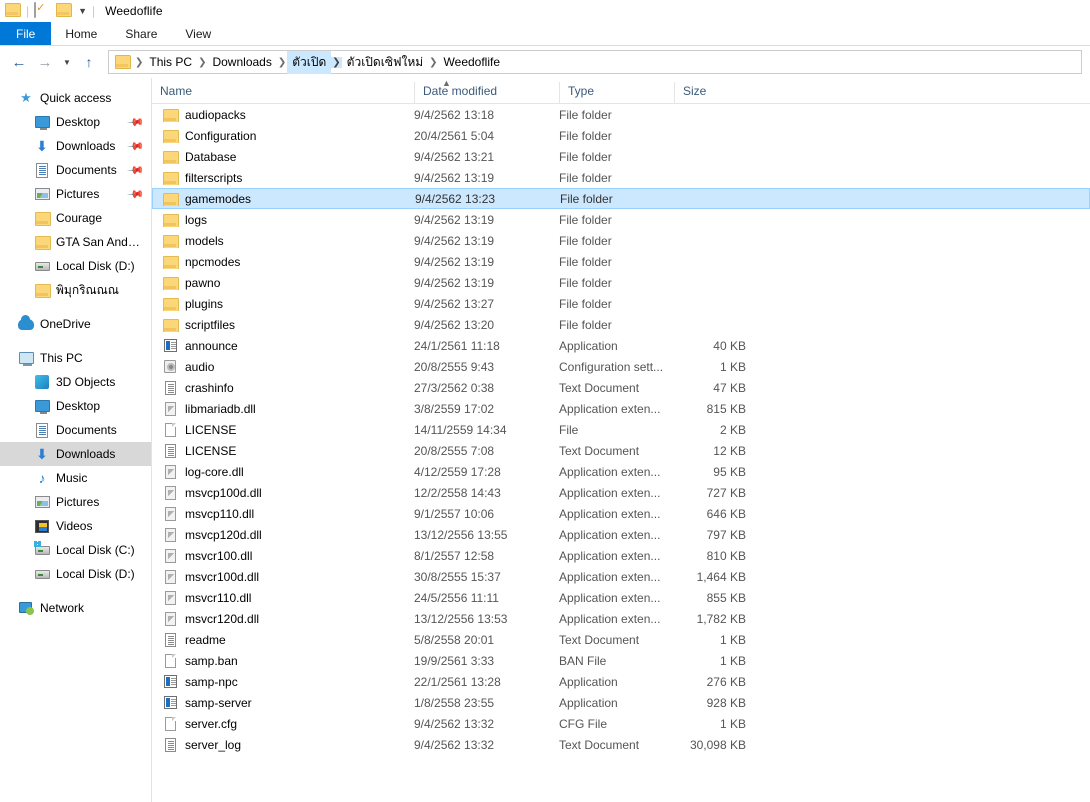 The image size is (1090, 802). I want to click on sidebar-item-label: Music, so click(72, 478).